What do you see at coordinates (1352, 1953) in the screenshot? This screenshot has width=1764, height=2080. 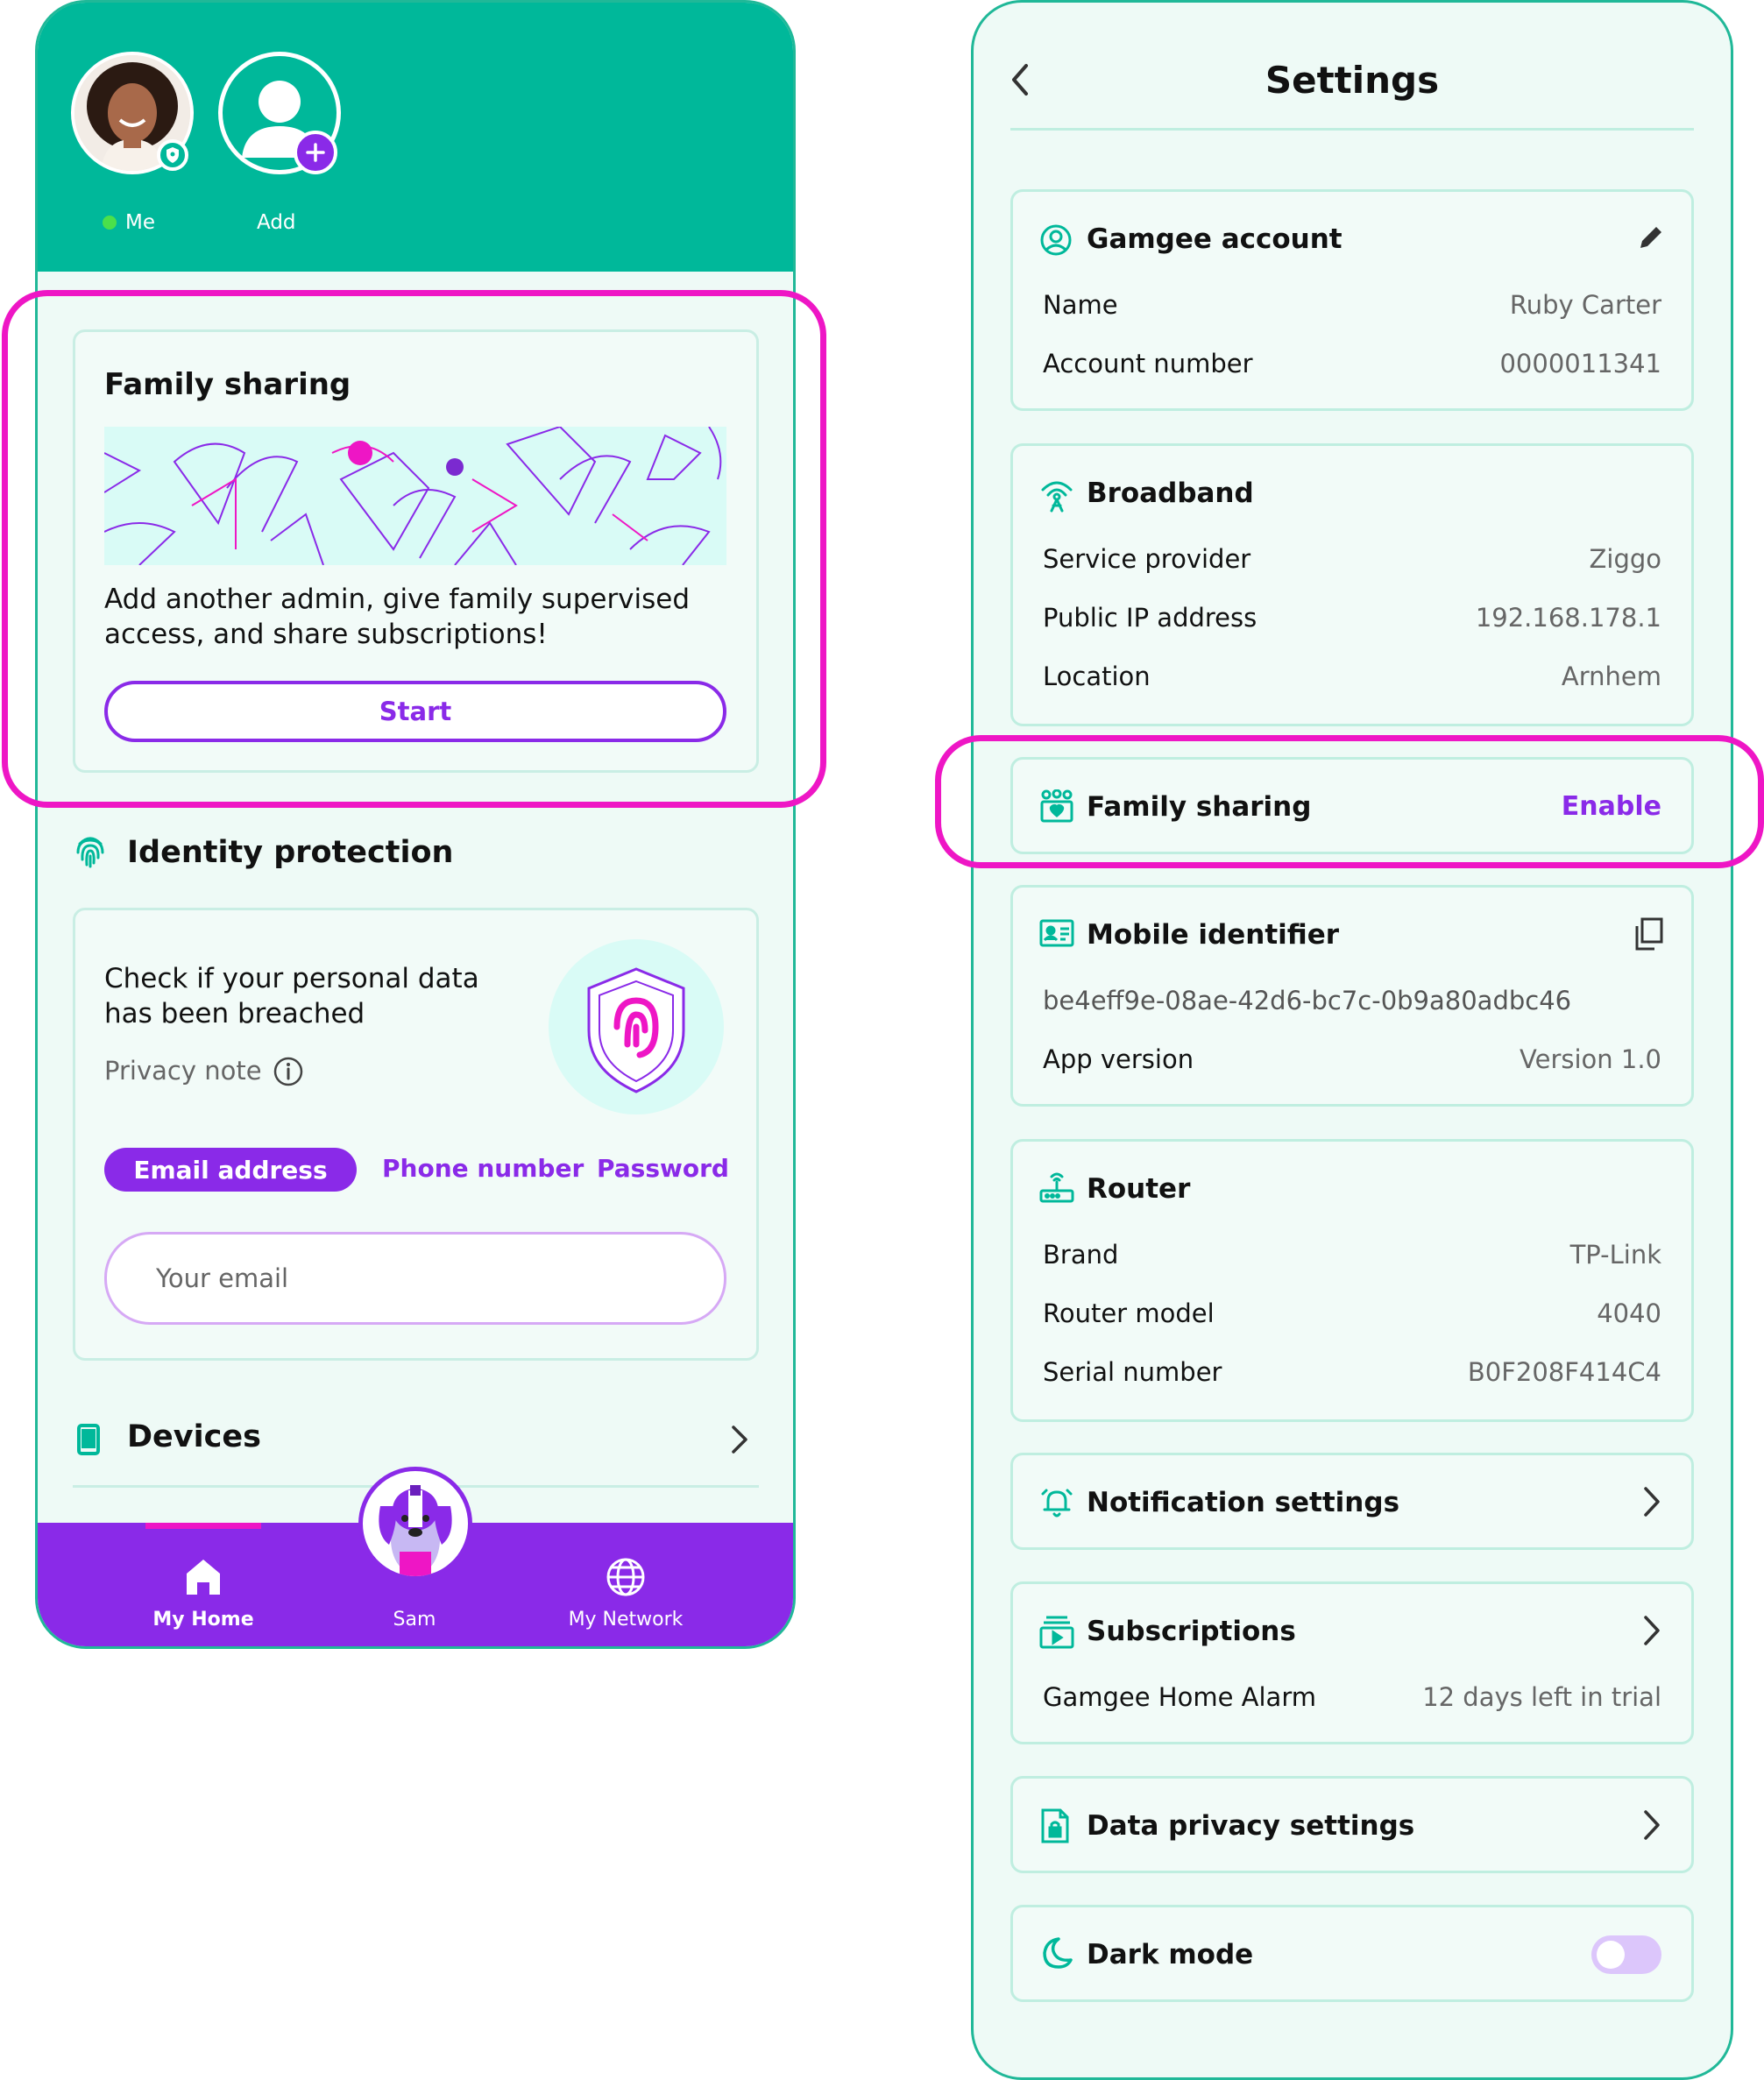 I see `dark-mode-row: Dark mode` at bounding box center [1352, 1953].